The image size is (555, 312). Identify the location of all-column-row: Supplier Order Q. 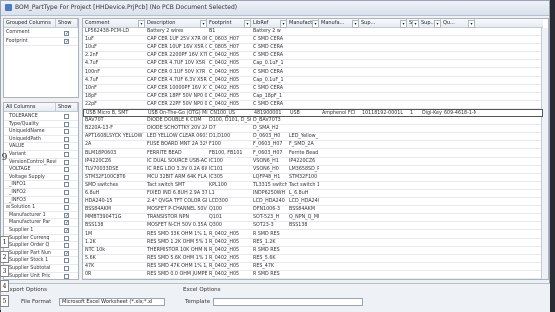
(41, 246).